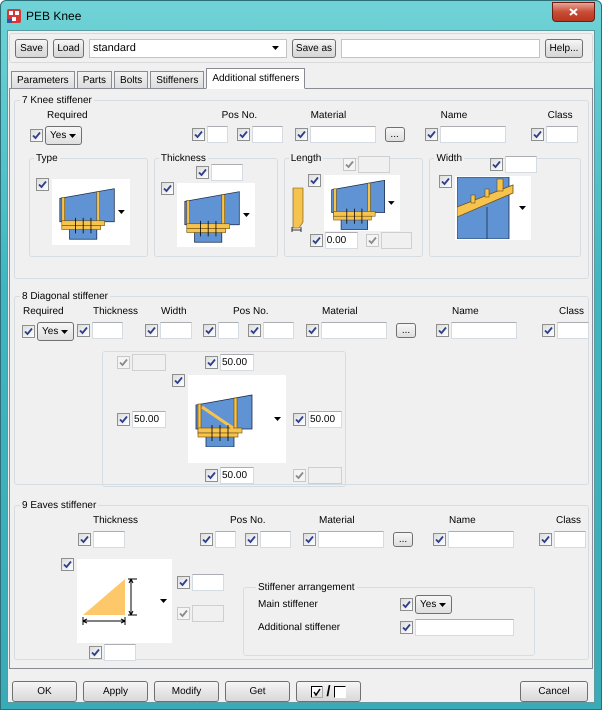 Image resolution: width=602 pixels, height=710 pixels. What do you see at coordinates (440, 48) in the screenshot?
I see `save-as-field` at bounding box center [440, 48].